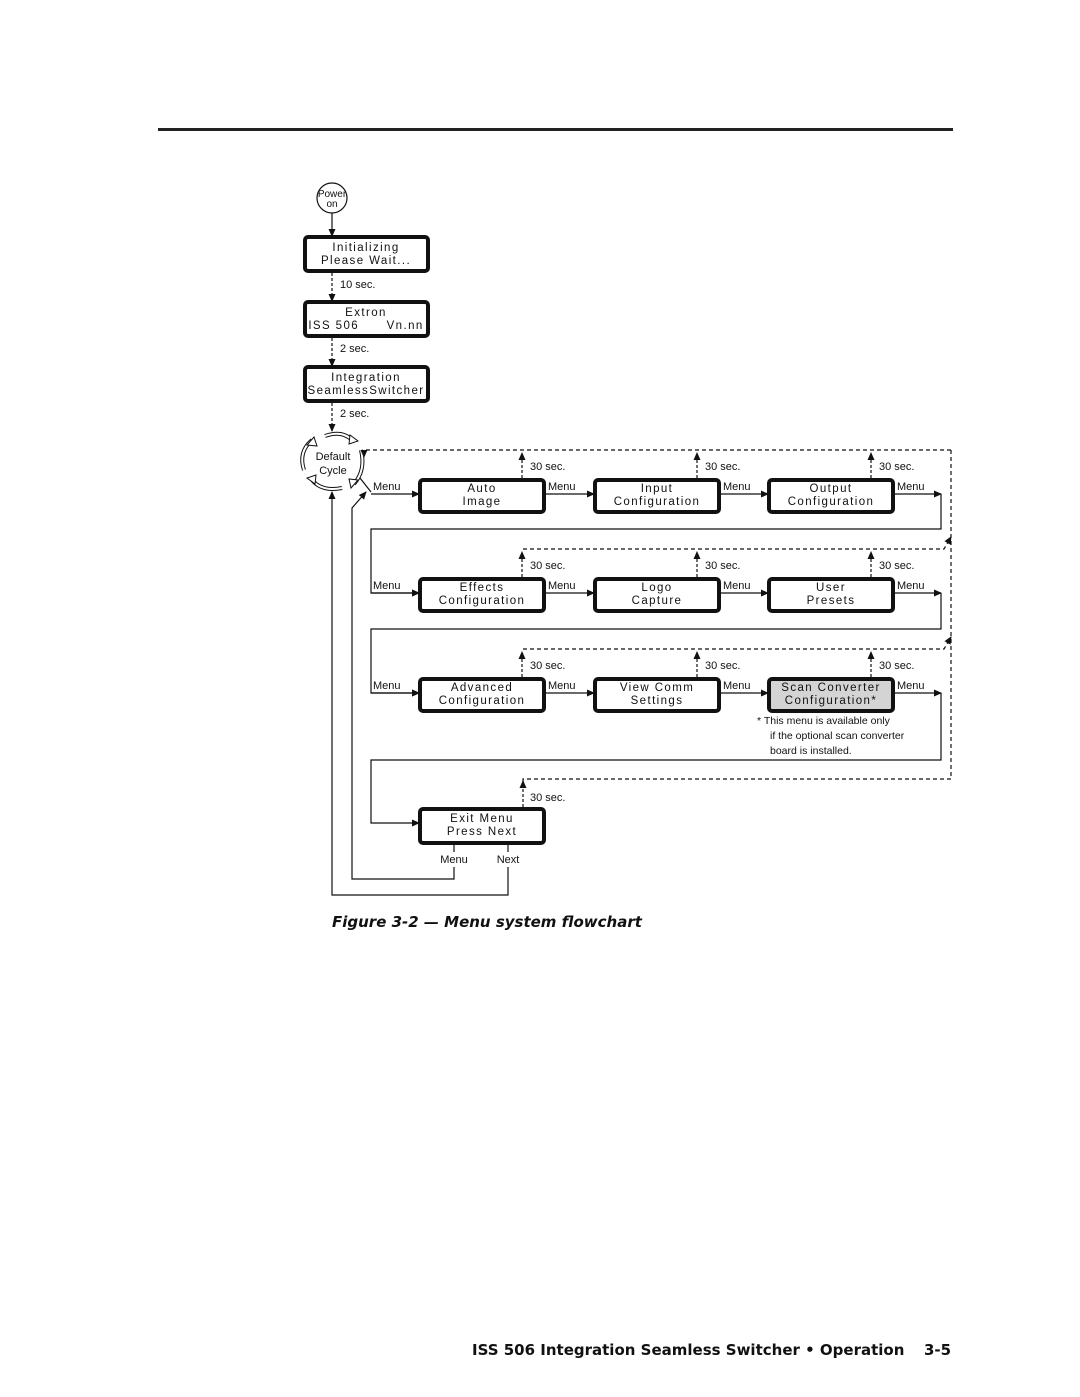 The image size is (1080, 1397). I want to click on menu-box: AutoImage, so click(482, 496).